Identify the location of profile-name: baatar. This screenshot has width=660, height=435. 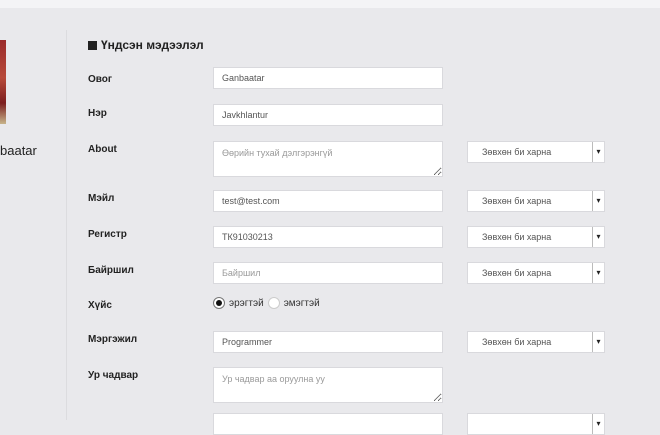
(18, 150).